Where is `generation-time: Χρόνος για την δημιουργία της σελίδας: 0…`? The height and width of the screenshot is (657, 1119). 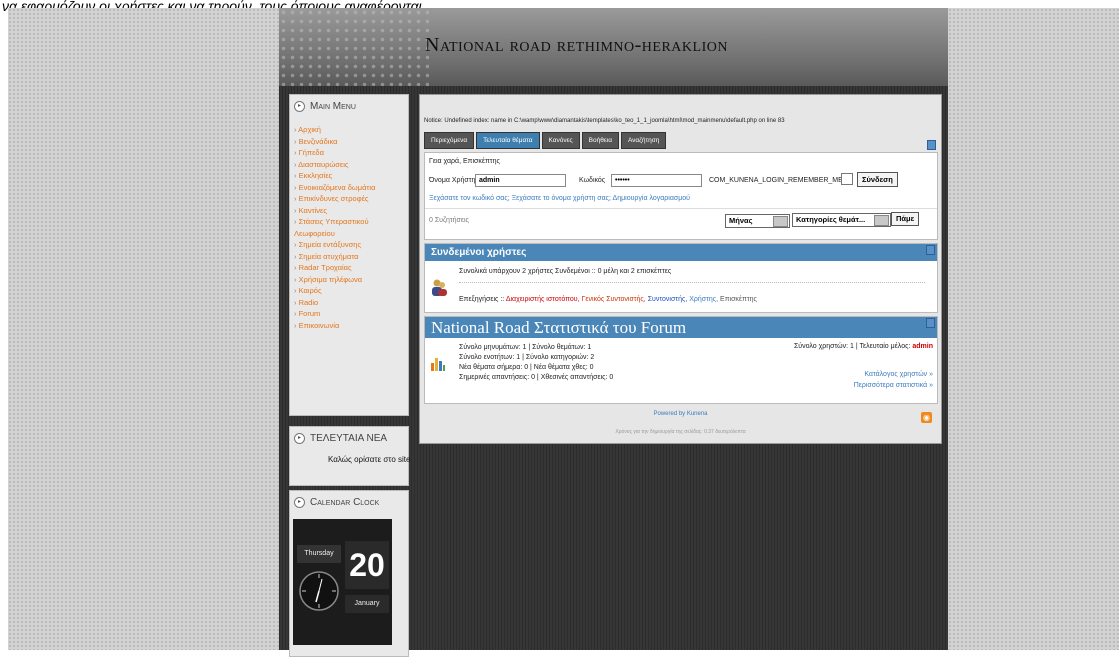
generation-time: Χρόνος για την δημιουργία της σελίδας: 0… is located at coordinates (680, 432).